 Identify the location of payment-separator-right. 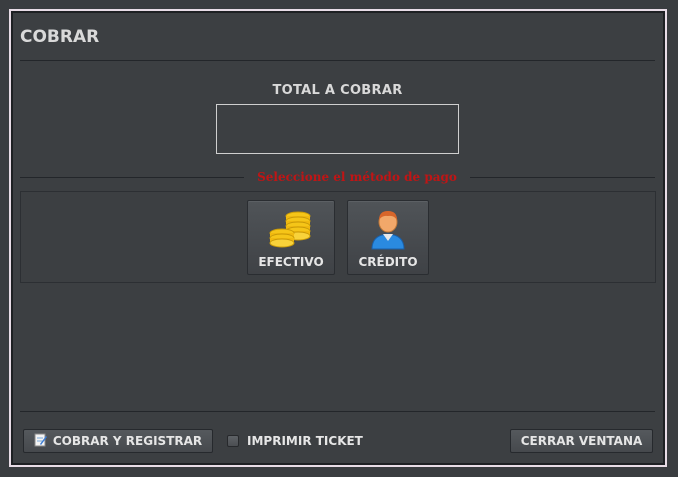
(562, 177).